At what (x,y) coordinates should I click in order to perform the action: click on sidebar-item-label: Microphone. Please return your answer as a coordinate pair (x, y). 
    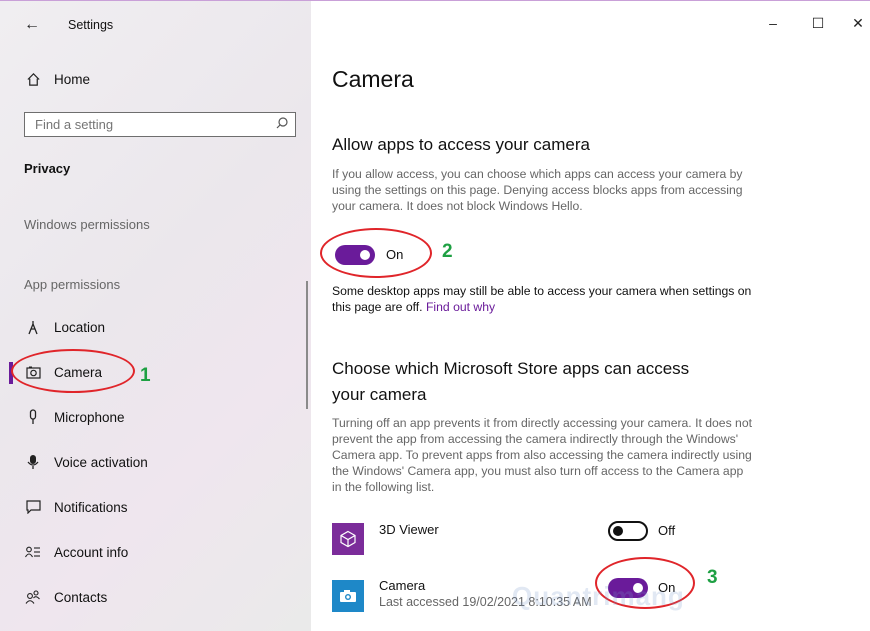
    Looking at the image, I should click on (89, 417).